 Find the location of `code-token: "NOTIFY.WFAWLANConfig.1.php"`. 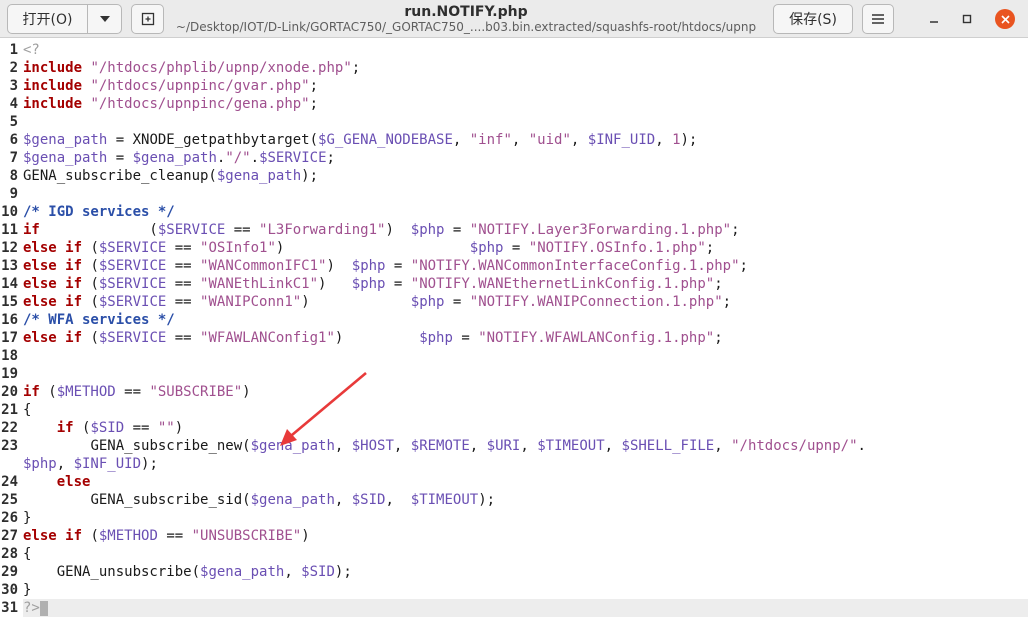

code-token: "NOTIFY.WFAWLANConfig.1.php" is located at coordinates (596, 338).